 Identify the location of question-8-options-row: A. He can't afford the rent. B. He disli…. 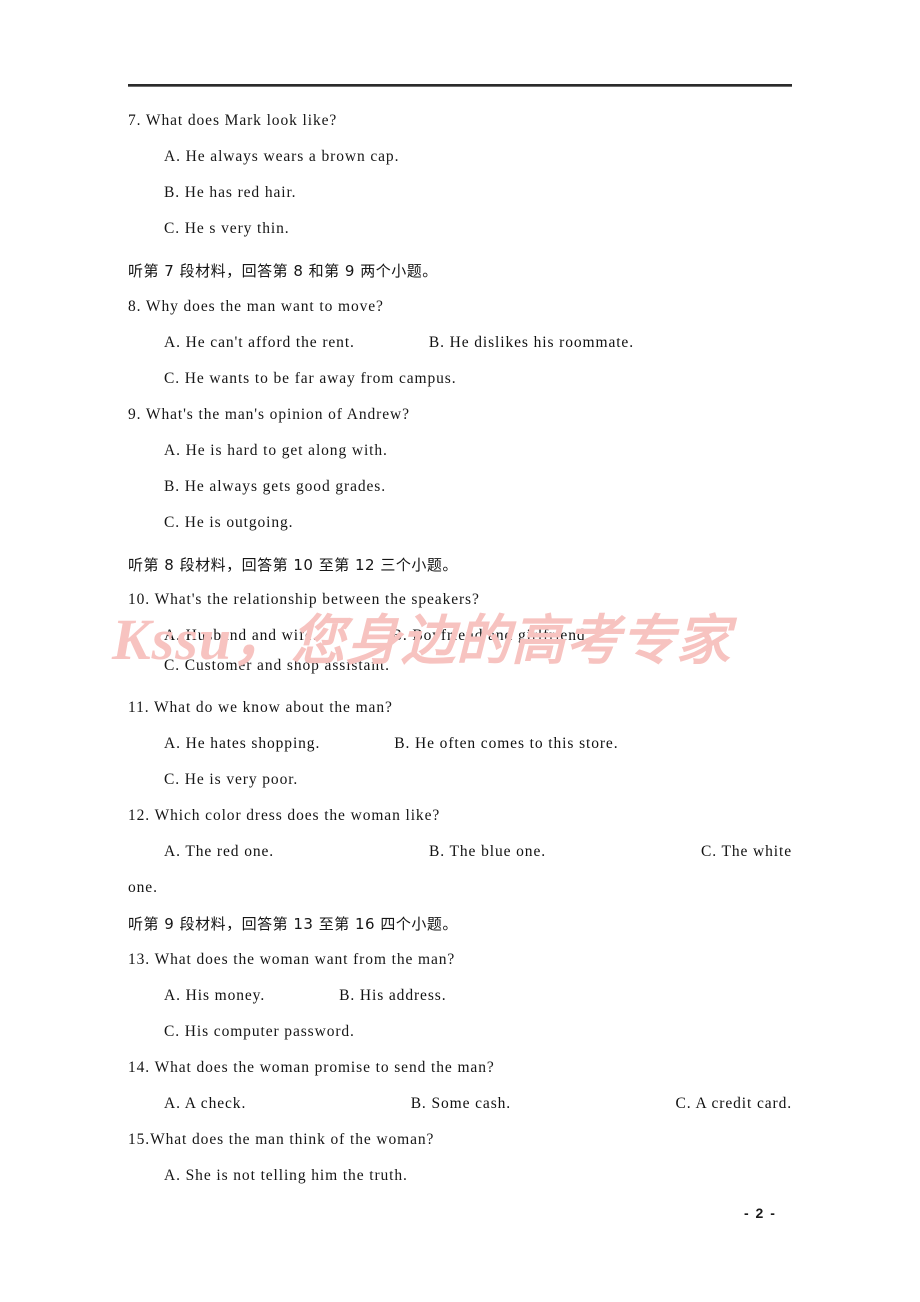
(460, 343).